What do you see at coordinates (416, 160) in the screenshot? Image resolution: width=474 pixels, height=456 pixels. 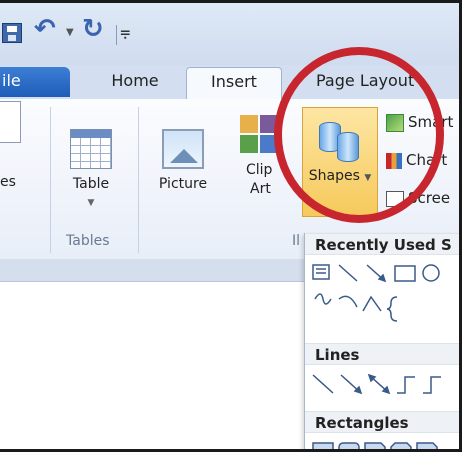 I see `chart-button: Chart` at bounding box center [416, 160].